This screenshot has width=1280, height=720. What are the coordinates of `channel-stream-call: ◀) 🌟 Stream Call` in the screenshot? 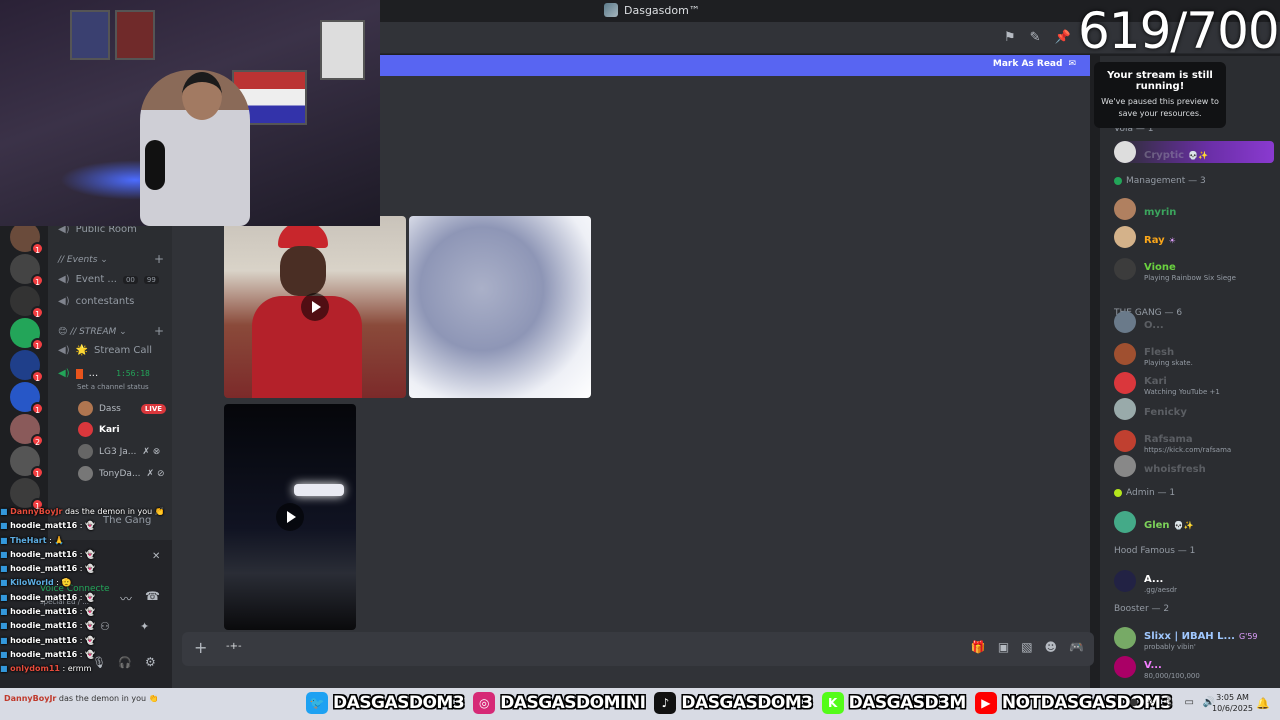 It's located at (105, 350).